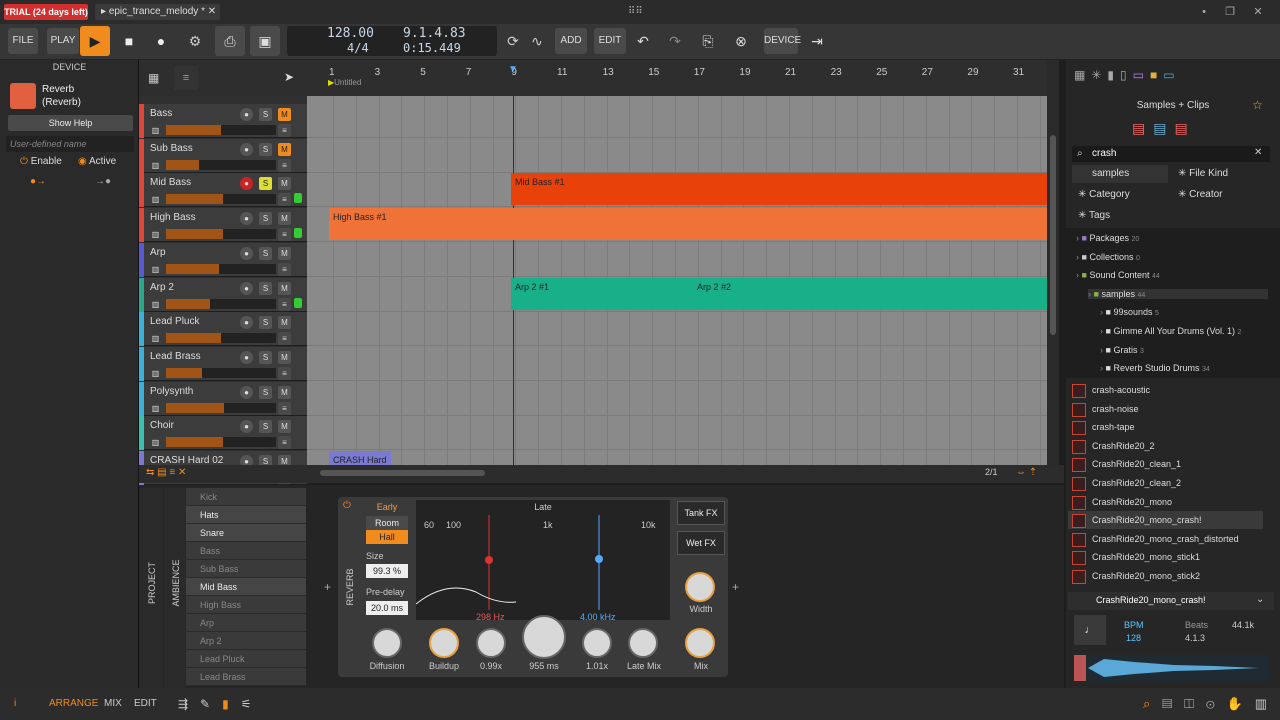 The image size is (1280, 720). I want to click on audio-in-icon: ●→, so click(38, 181).